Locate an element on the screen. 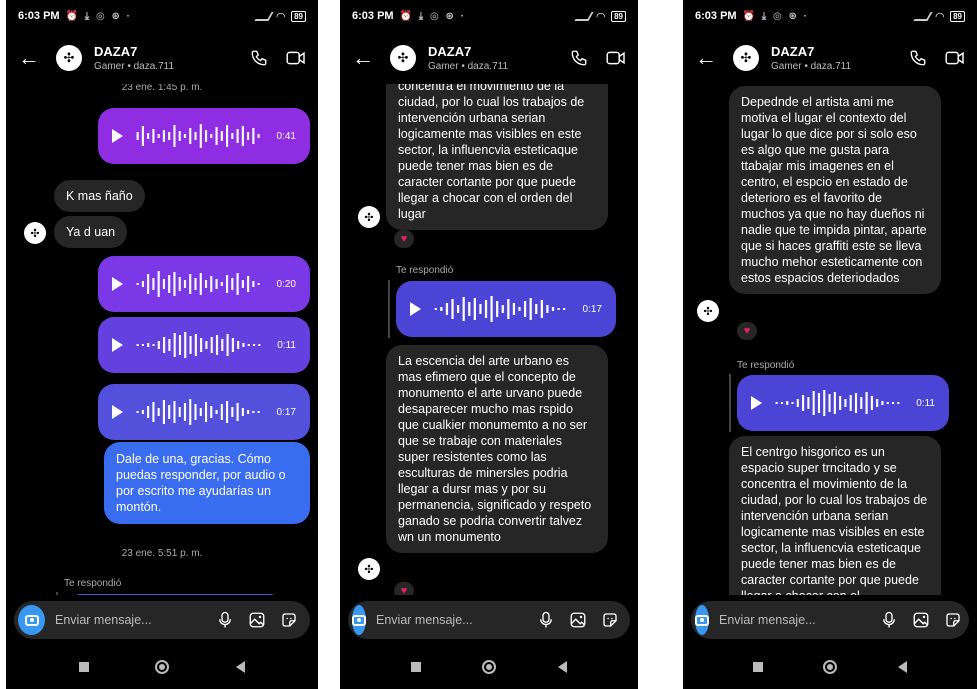 The image size is (977, 689). replied-label: Te respondió is located at coordinates (766, 365).